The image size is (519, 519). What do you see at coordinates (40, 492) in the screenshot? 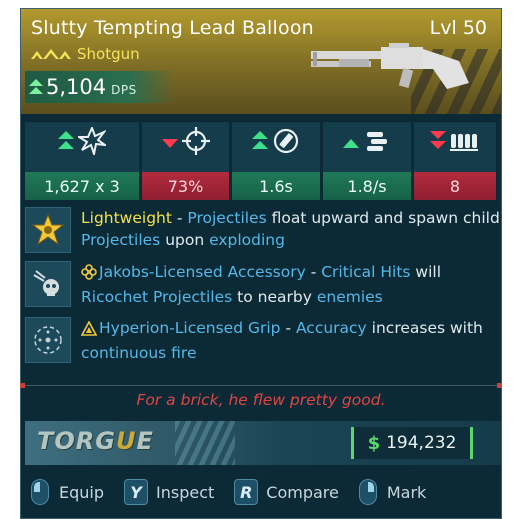
I see `mouse-left-icon` at bounding box center [40, 492].